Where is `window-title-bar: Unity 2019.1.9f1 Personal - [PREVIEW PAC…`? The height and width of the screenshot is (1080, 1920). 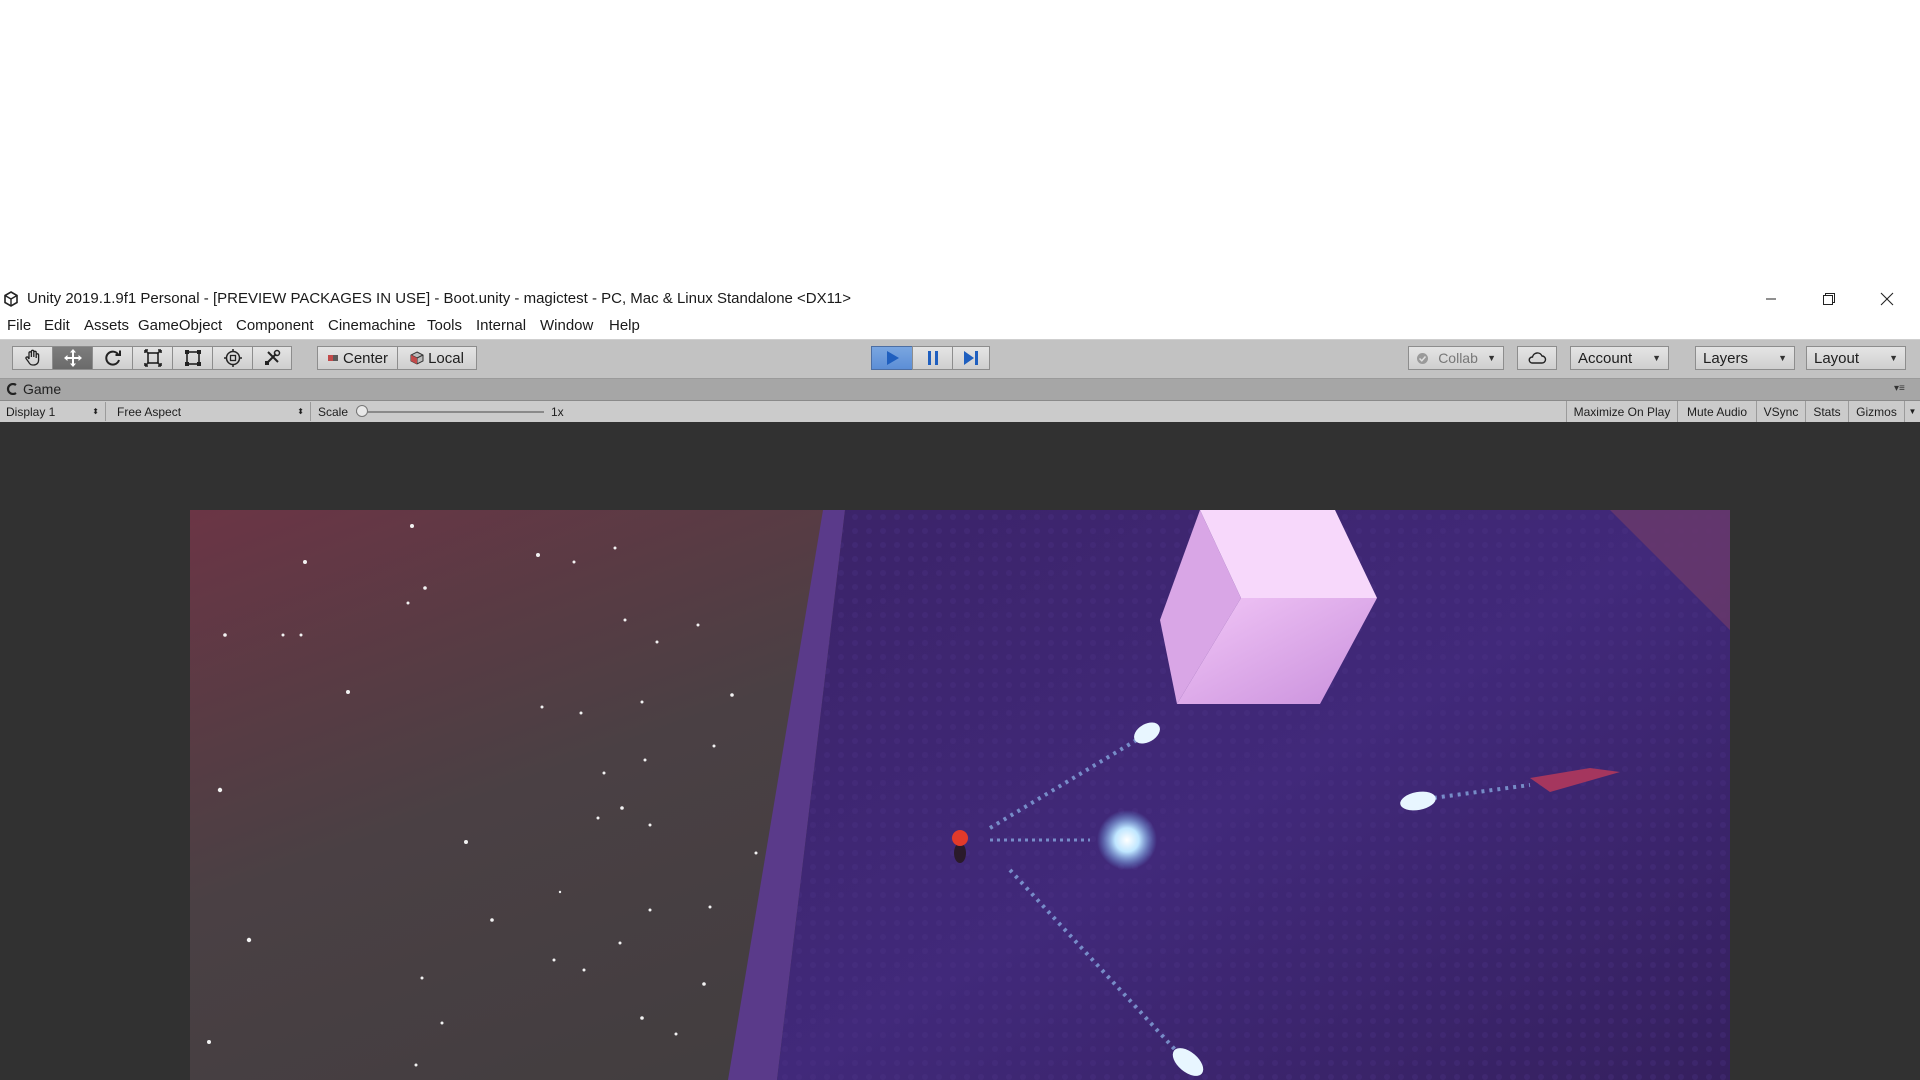 window-title-bar: Unity 2019.1.9f1 Personal - [PREVIEW PAC… is located at coordinates (960, 299).